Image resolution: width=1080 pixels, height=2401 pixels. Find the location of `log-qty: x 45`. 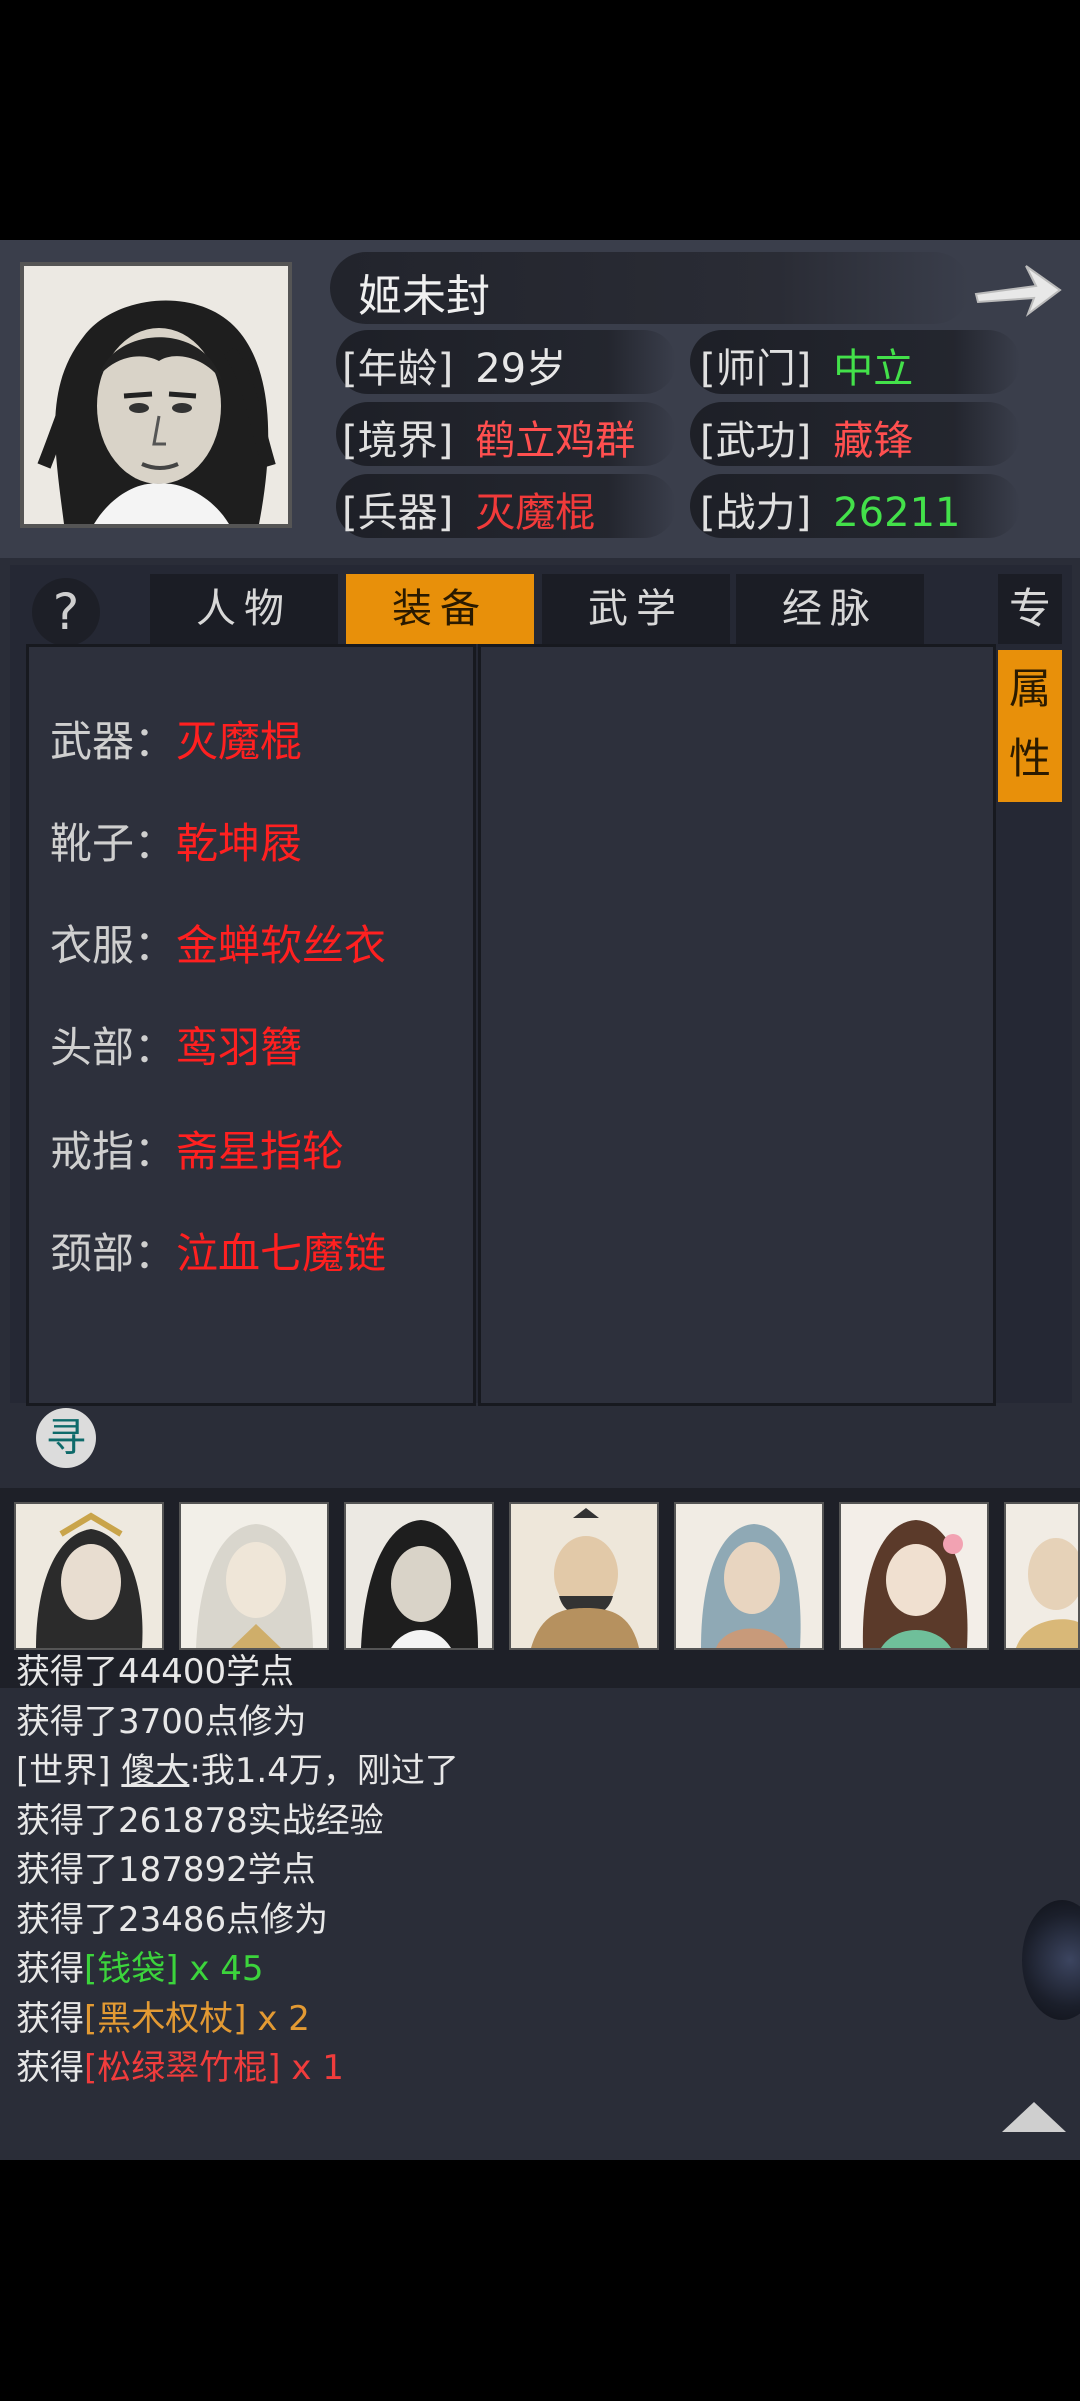

log-qty: x 45 is located at coordinates (221, 1969).